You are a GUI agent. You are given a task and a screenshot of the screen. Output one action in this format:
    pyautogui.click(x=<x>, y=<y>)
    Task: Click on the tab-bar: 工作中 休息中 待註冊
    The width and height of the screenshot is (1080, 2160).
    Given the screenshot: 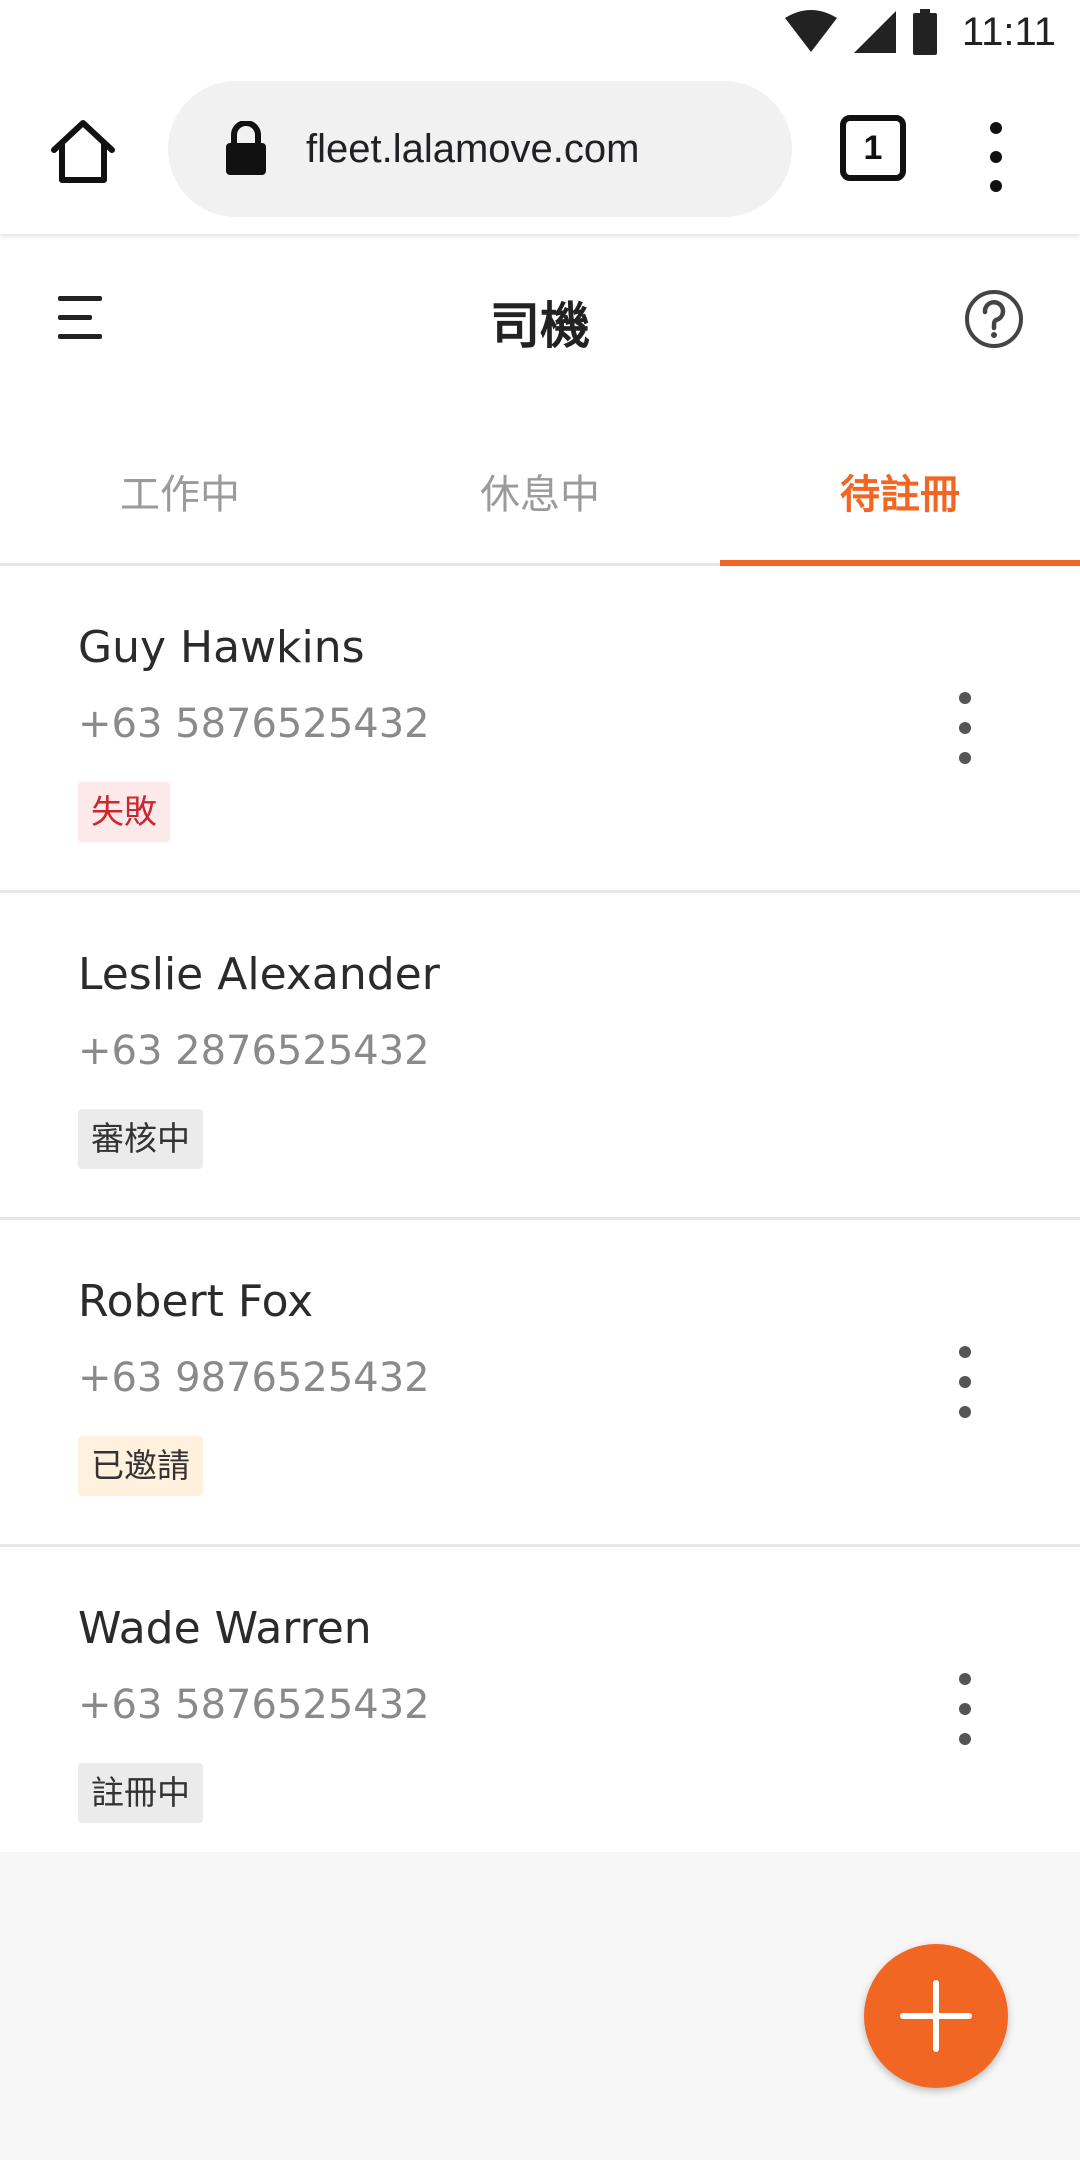 What is the action you would take?
    pyautogui.click(x=540, y=488)
    